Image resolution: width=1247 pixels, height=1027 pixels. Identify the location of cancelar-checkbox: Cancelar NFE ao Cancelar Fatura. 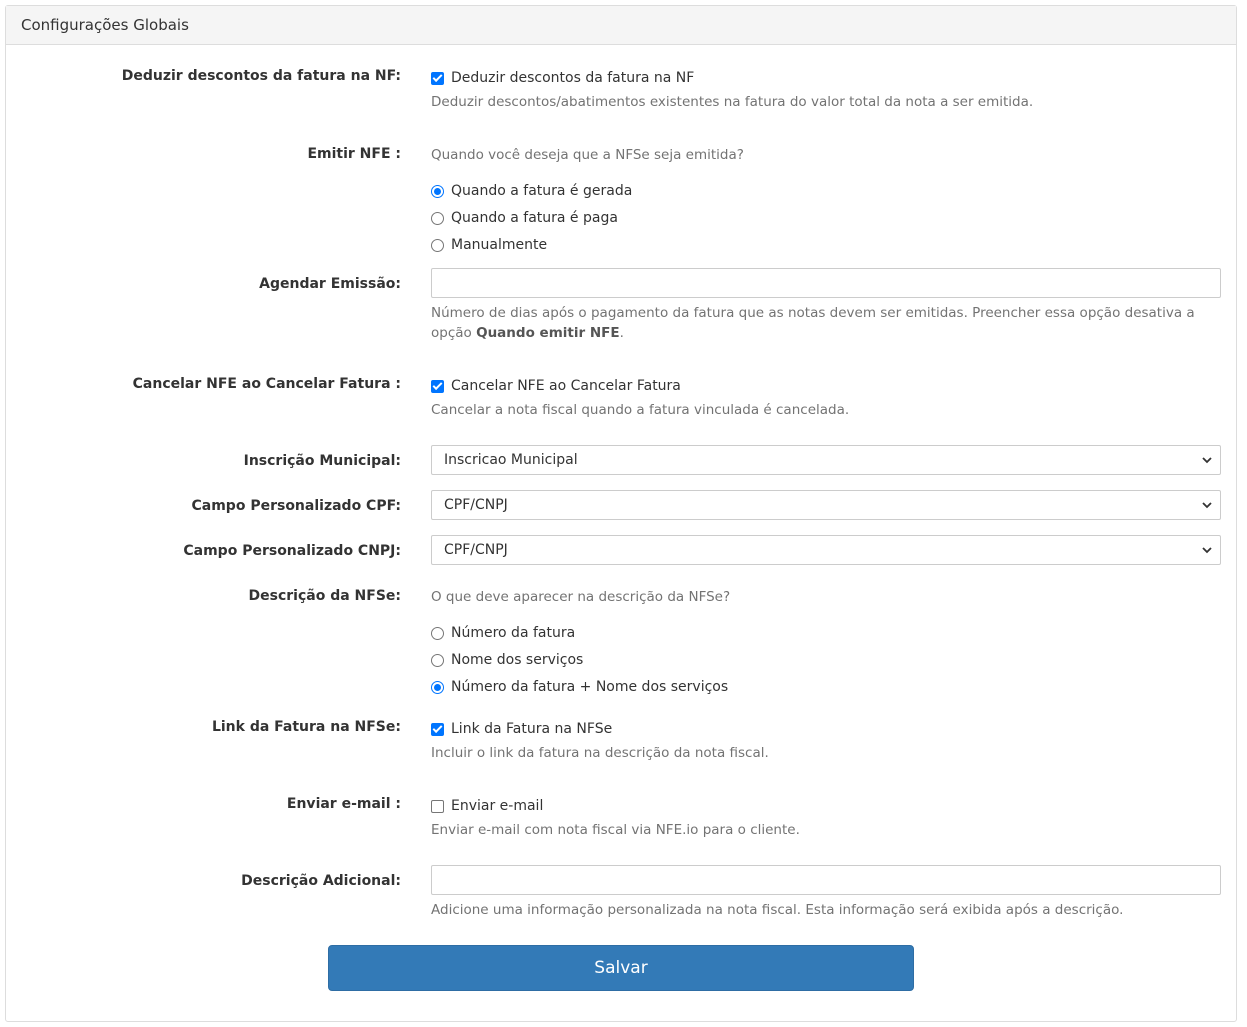
(826, 386).